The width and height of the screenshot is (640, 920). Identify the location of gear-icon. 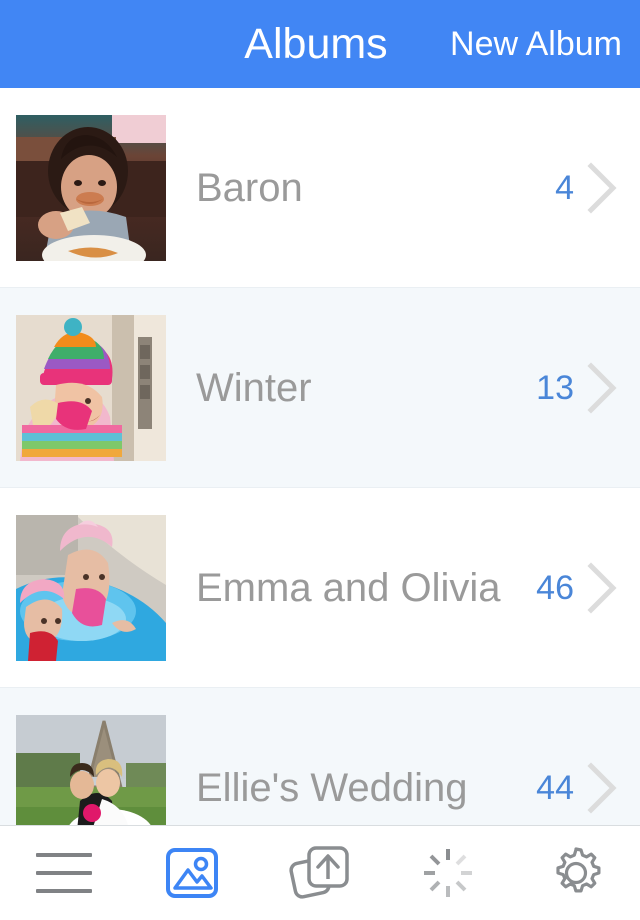
(576, 873).